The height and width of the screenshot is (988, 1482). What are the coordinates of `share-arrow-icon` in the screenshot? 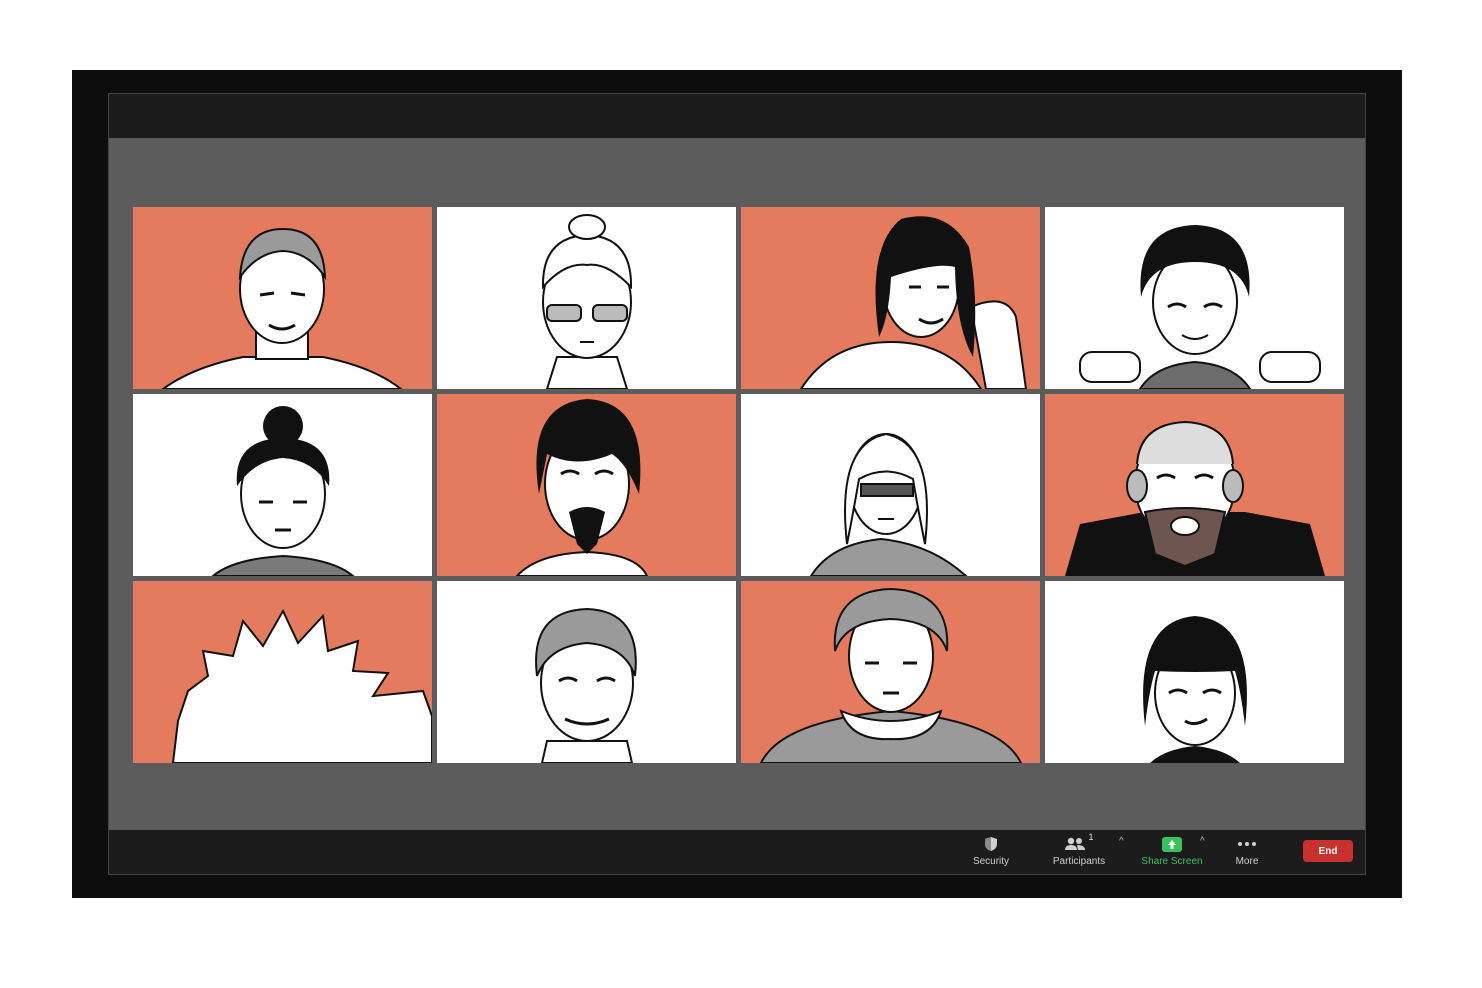 It's located at (1172, 844).